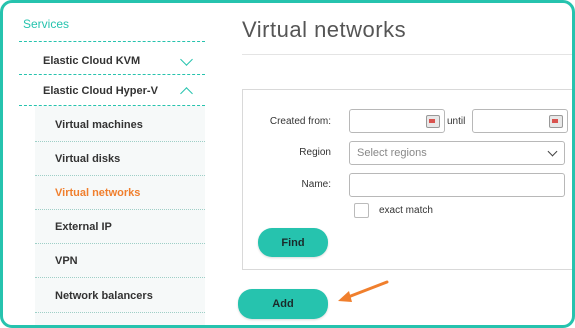  What do you see at coordinates (92, 61) in the screenshot?
I see `sidebar-group-label: Elastic Cloud KVM` at bounding box center [92, 61].